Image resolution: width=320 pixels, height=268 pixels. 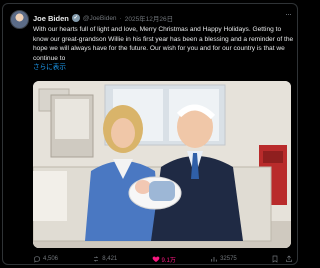 What do you see at coordinates (168, 260) in the screenshot?
I see `like-count: 9.1万` at bounding box center [168, 260].